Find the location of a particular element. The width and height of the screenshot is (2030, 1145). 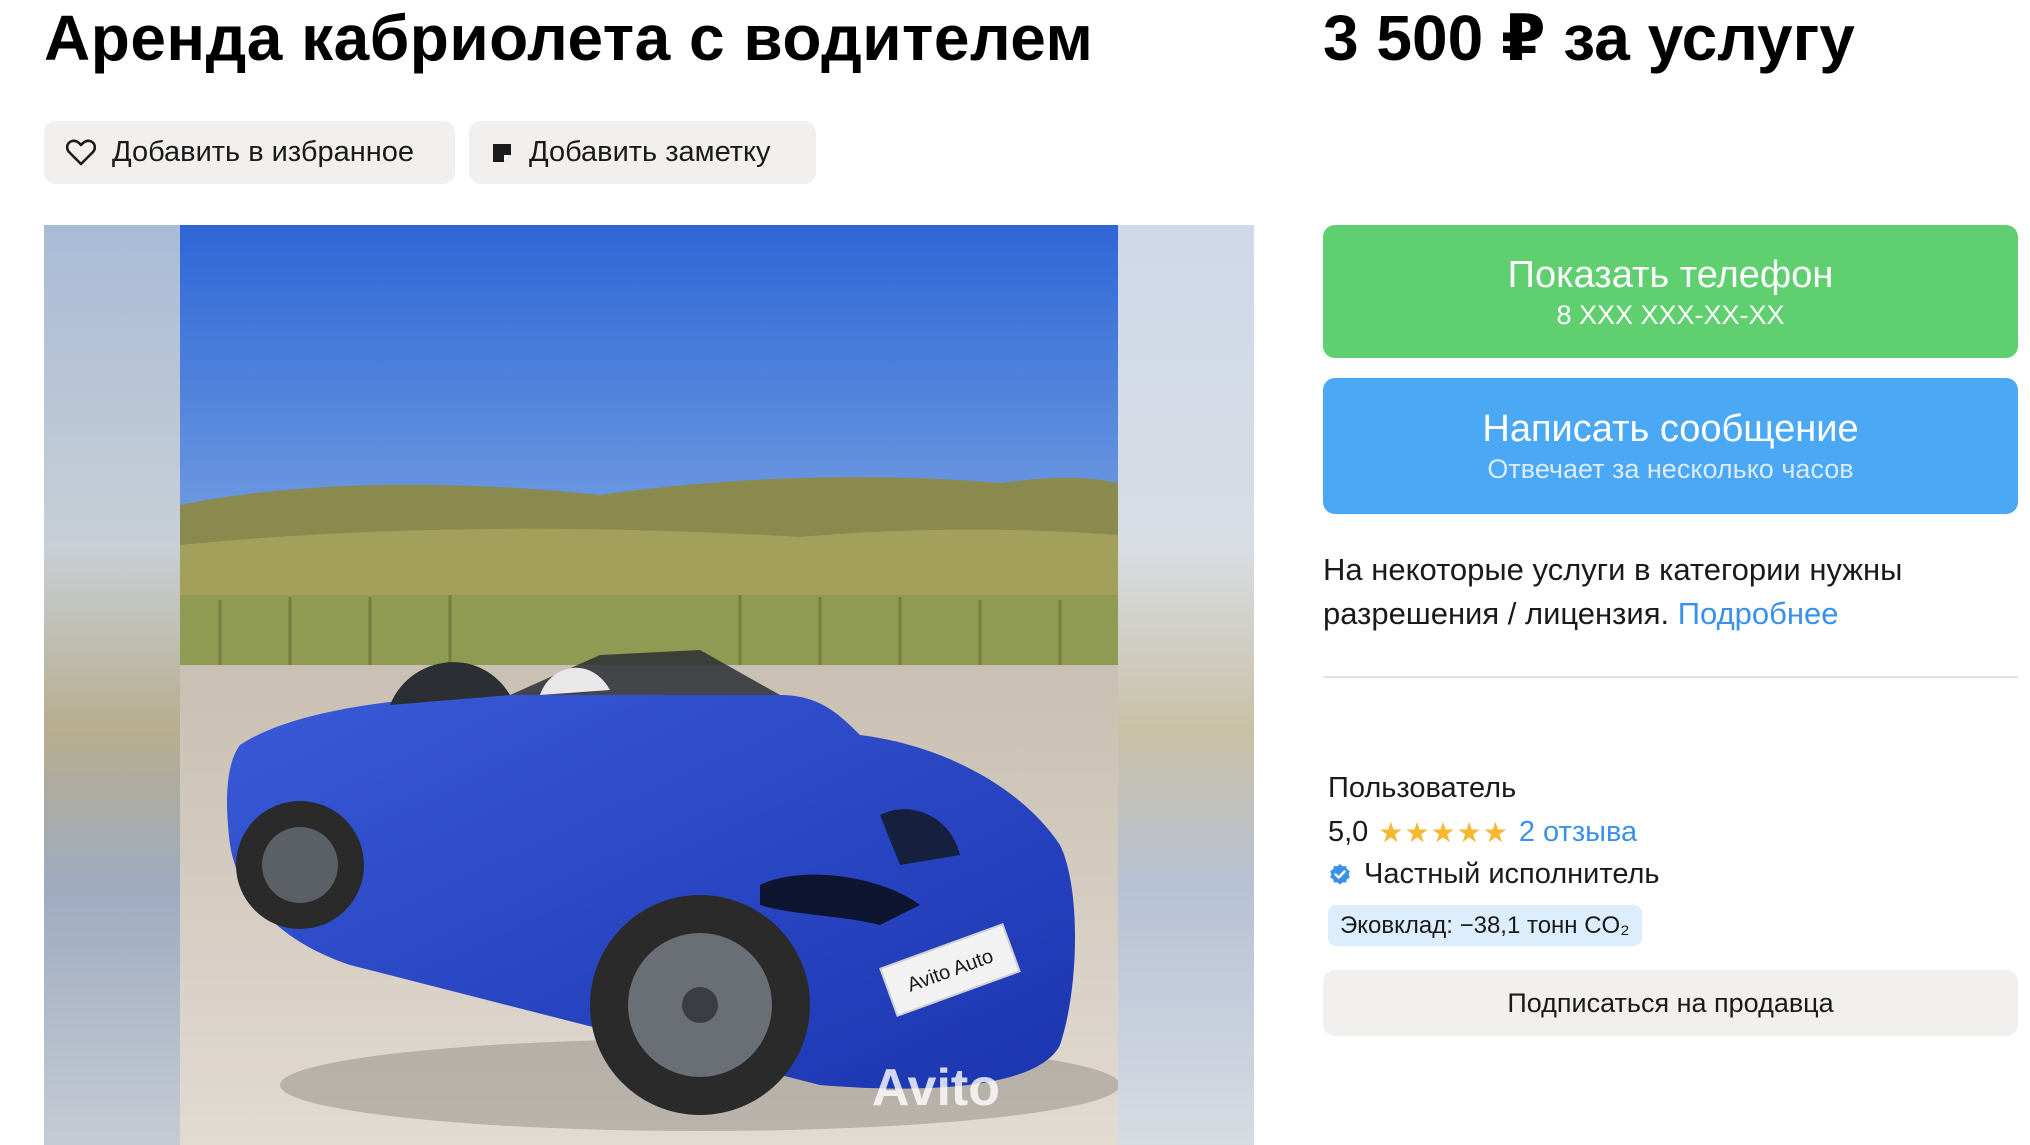

reviews-link: 2 отзыва is located at coordinates (1578, 832).